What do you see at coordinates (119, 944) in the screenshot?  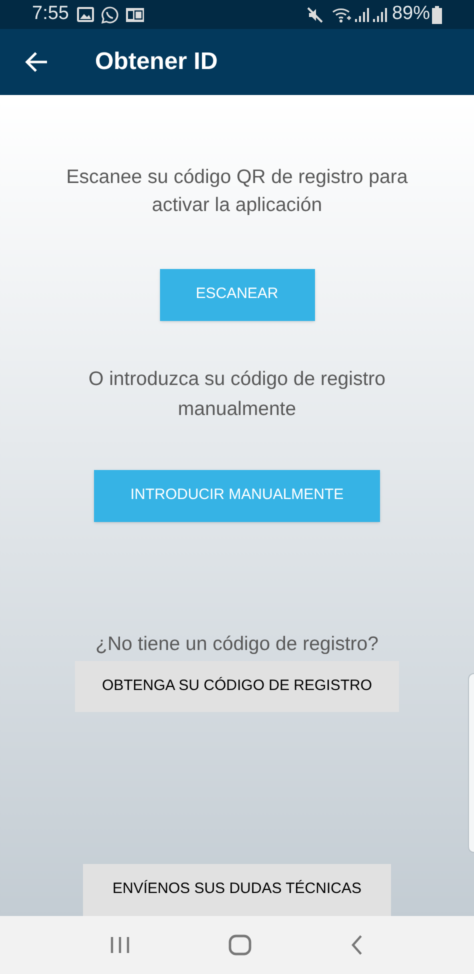 I see `recent-apps-button` at bounding box center [119, 944].